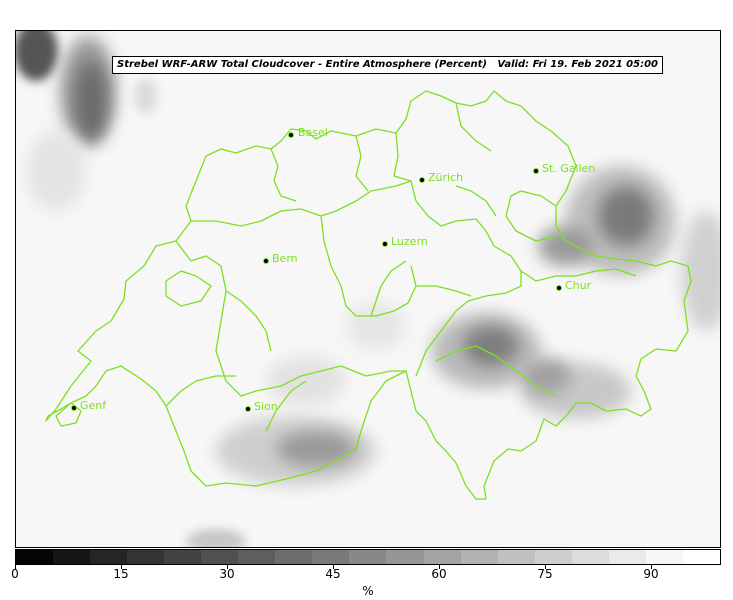  I want to click on city-marker-luzern, so click(385, 244).